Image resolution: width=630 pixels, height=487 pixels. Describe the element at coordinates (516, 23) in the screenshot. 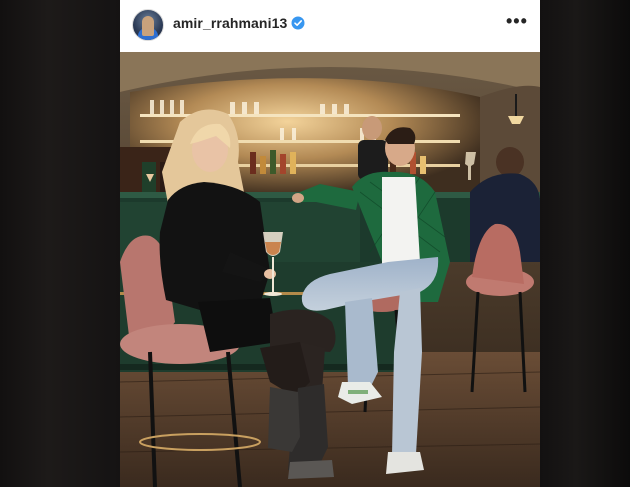

I see `more-options-icon: •••` at that location.